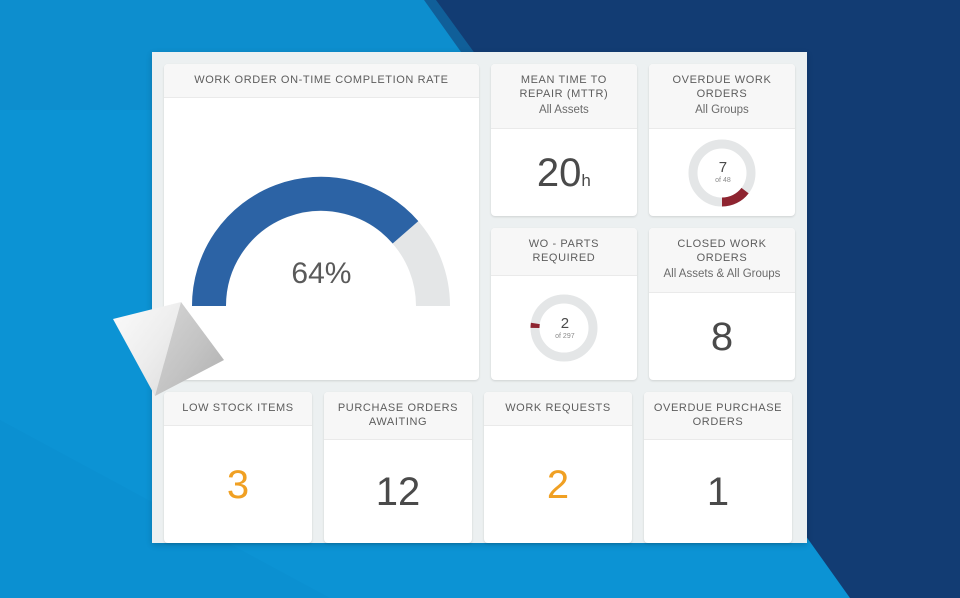 The height and width of the screenshot is (598, 960). I want to click on metric-value: 12, so click(398, 491).